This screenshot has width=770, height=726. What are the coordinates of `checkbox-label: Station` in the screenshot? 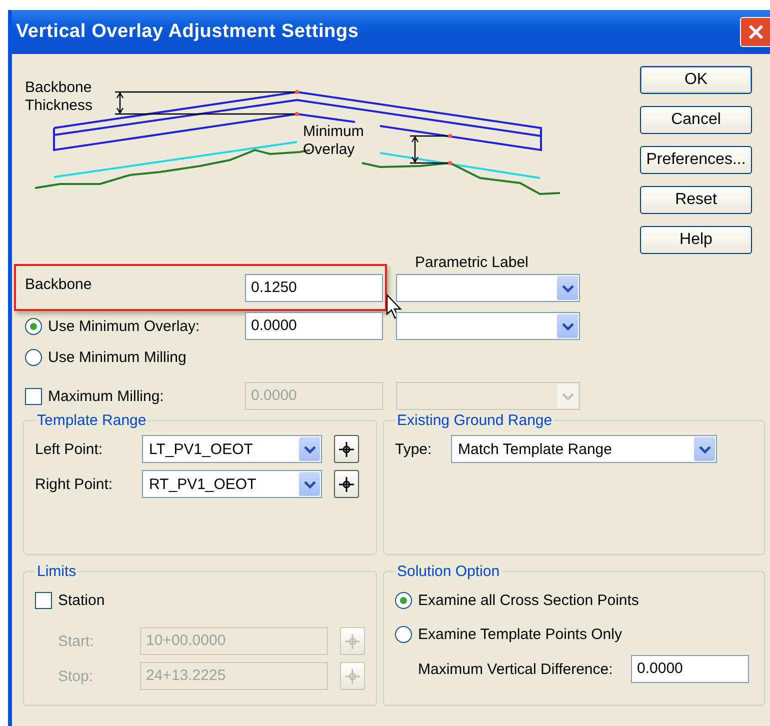 It's located at (81, 600).